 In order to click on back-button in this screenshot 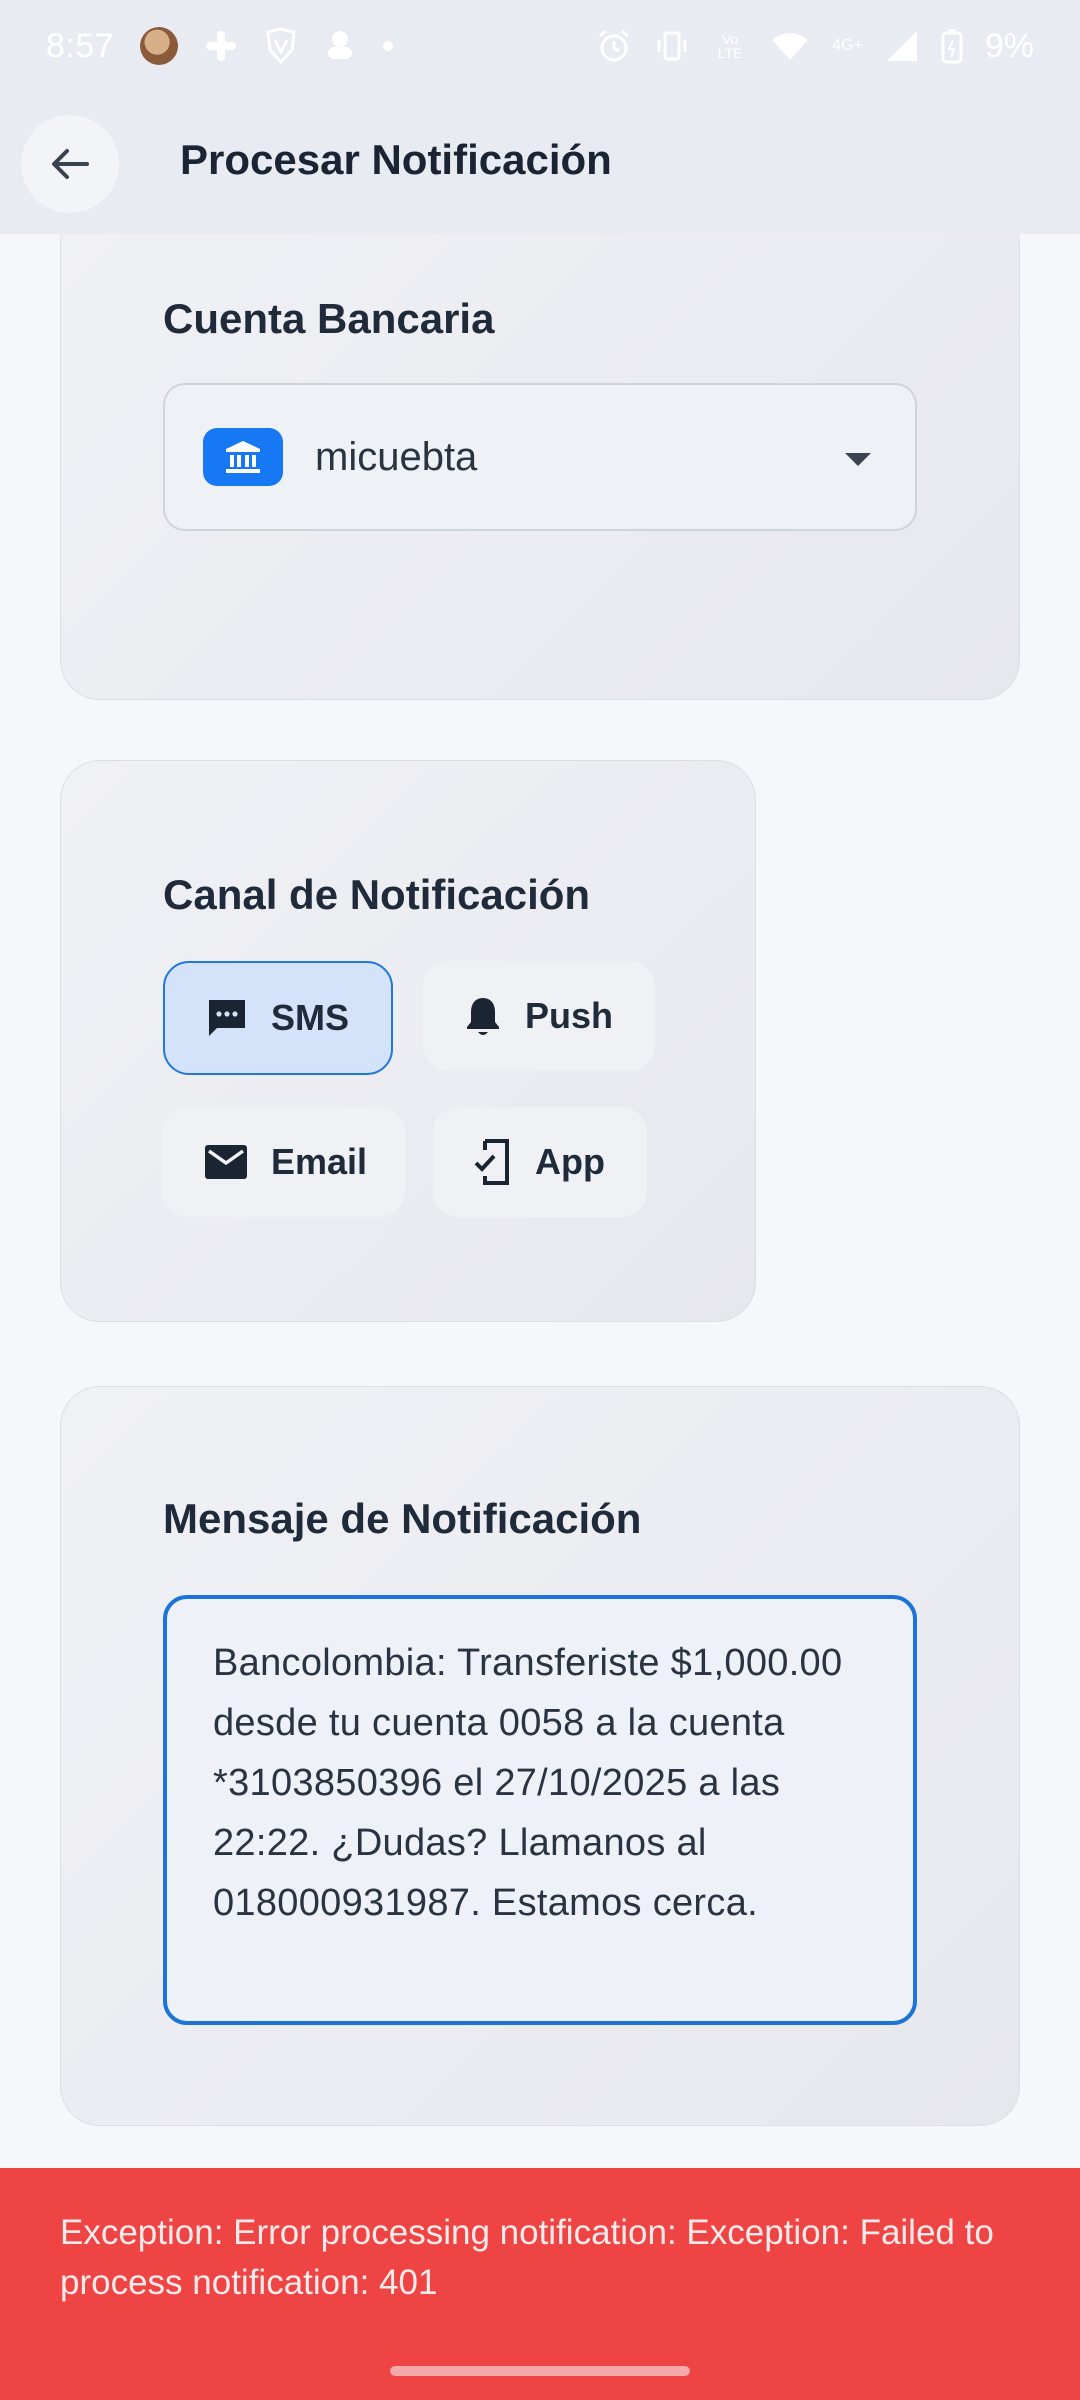, I will do `click(70, 164)`.